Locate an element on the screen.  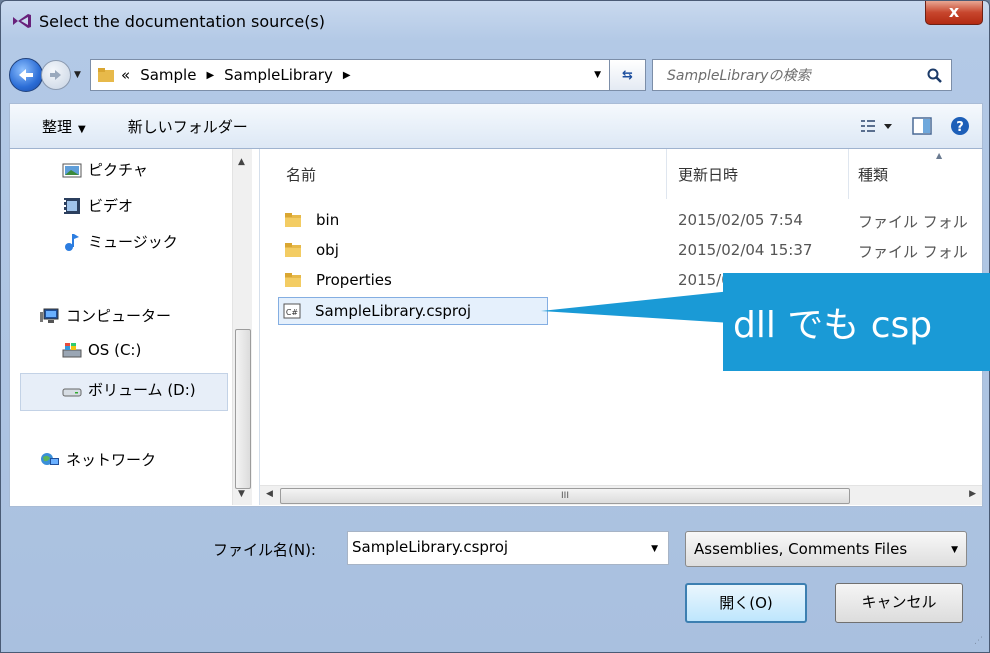
file-type-filter: Assemblies, Comments Files ▼ is located at coordinates (826, 549).